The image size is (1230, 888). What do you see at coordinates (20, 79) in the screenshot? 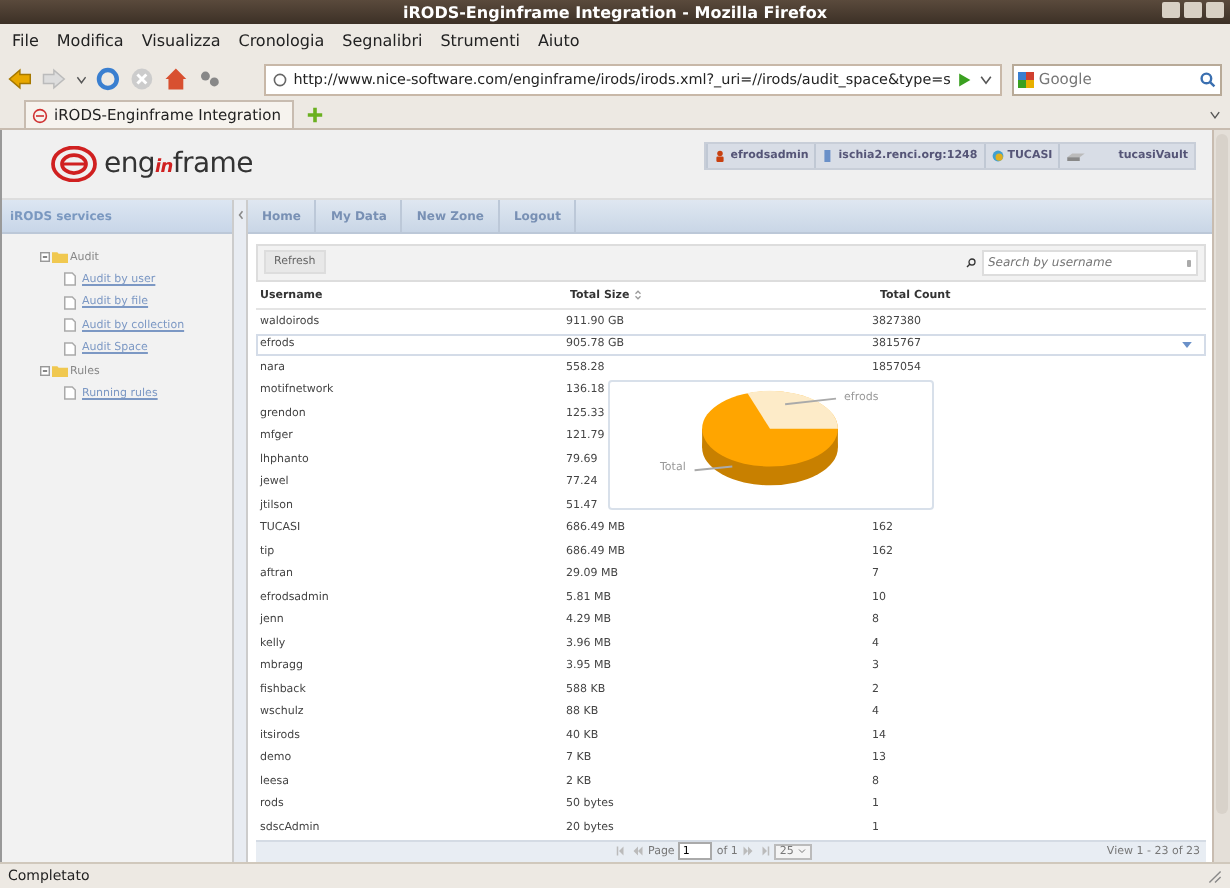
I see `back-arrow-icon` at bounding box center [20, 79].